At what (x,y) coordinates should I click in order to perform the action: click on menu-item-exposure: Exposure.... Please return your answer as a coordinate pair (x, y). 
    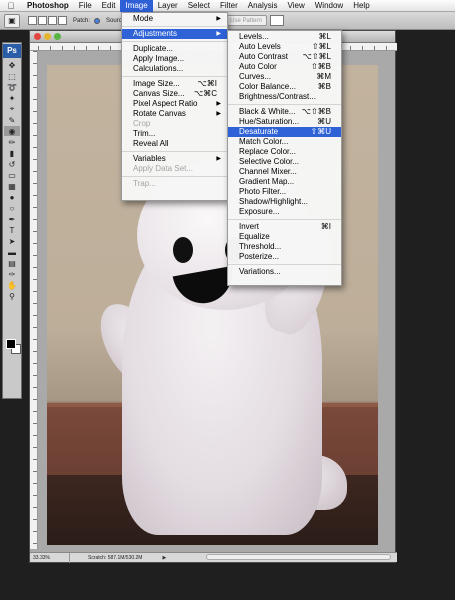
    Looking at the image, I should click on (284, 212).